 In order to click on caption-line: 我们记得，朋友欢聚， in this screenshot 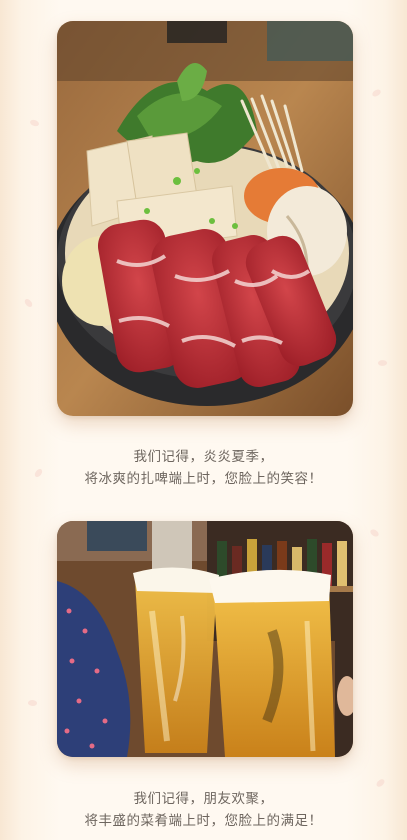, I will do `click(203, 799)`.